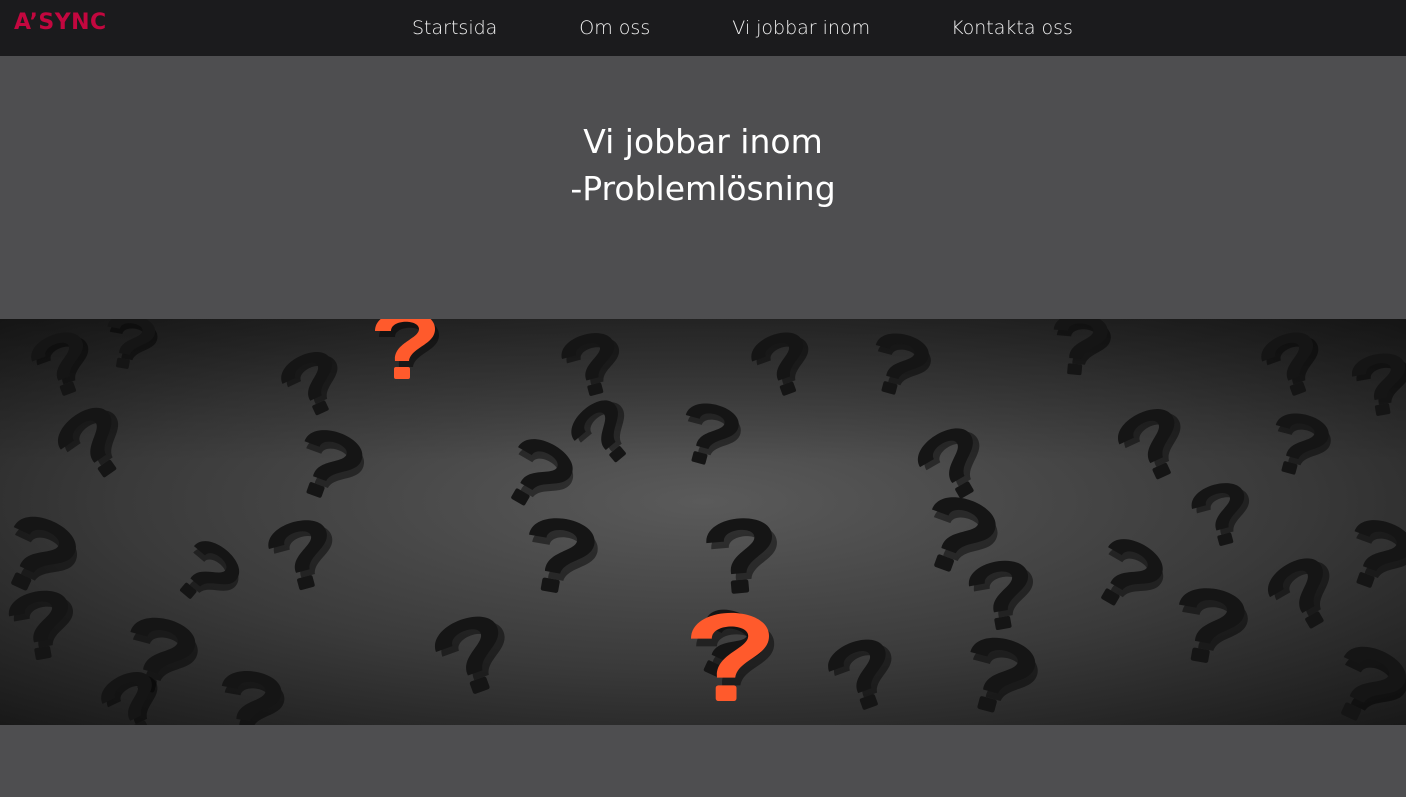  Describe the element at coordinates (703, 188) in the screenshot. I see `page-title-line-2: -Problemlösning` at that location.